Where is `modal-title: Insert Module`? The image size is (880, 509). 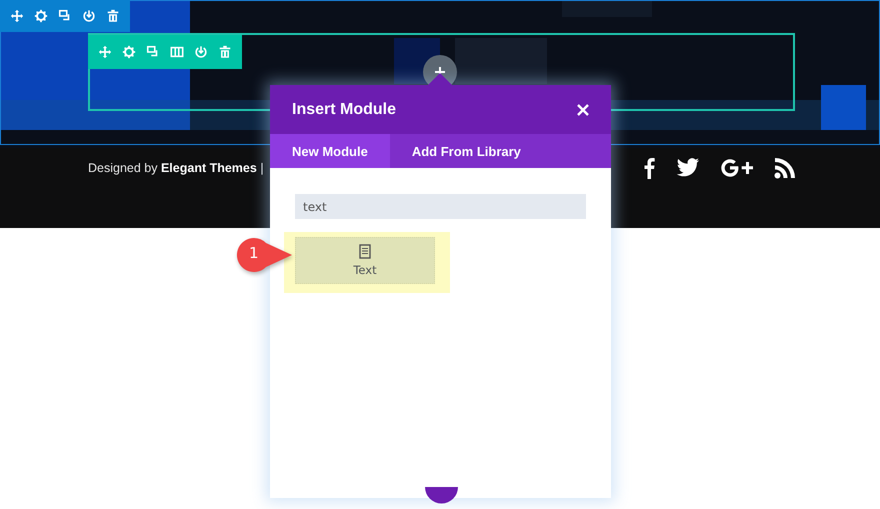 modal-title: Insert Module is located at coordinates (344, 109).